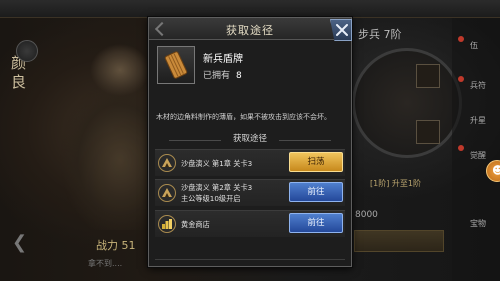 The width and height of the screenshot is (500, 281). What do you see at coordinates (217, 76) in the screenshot?
I see `owned-label: 已拥有` at bounding box center [217, 76].